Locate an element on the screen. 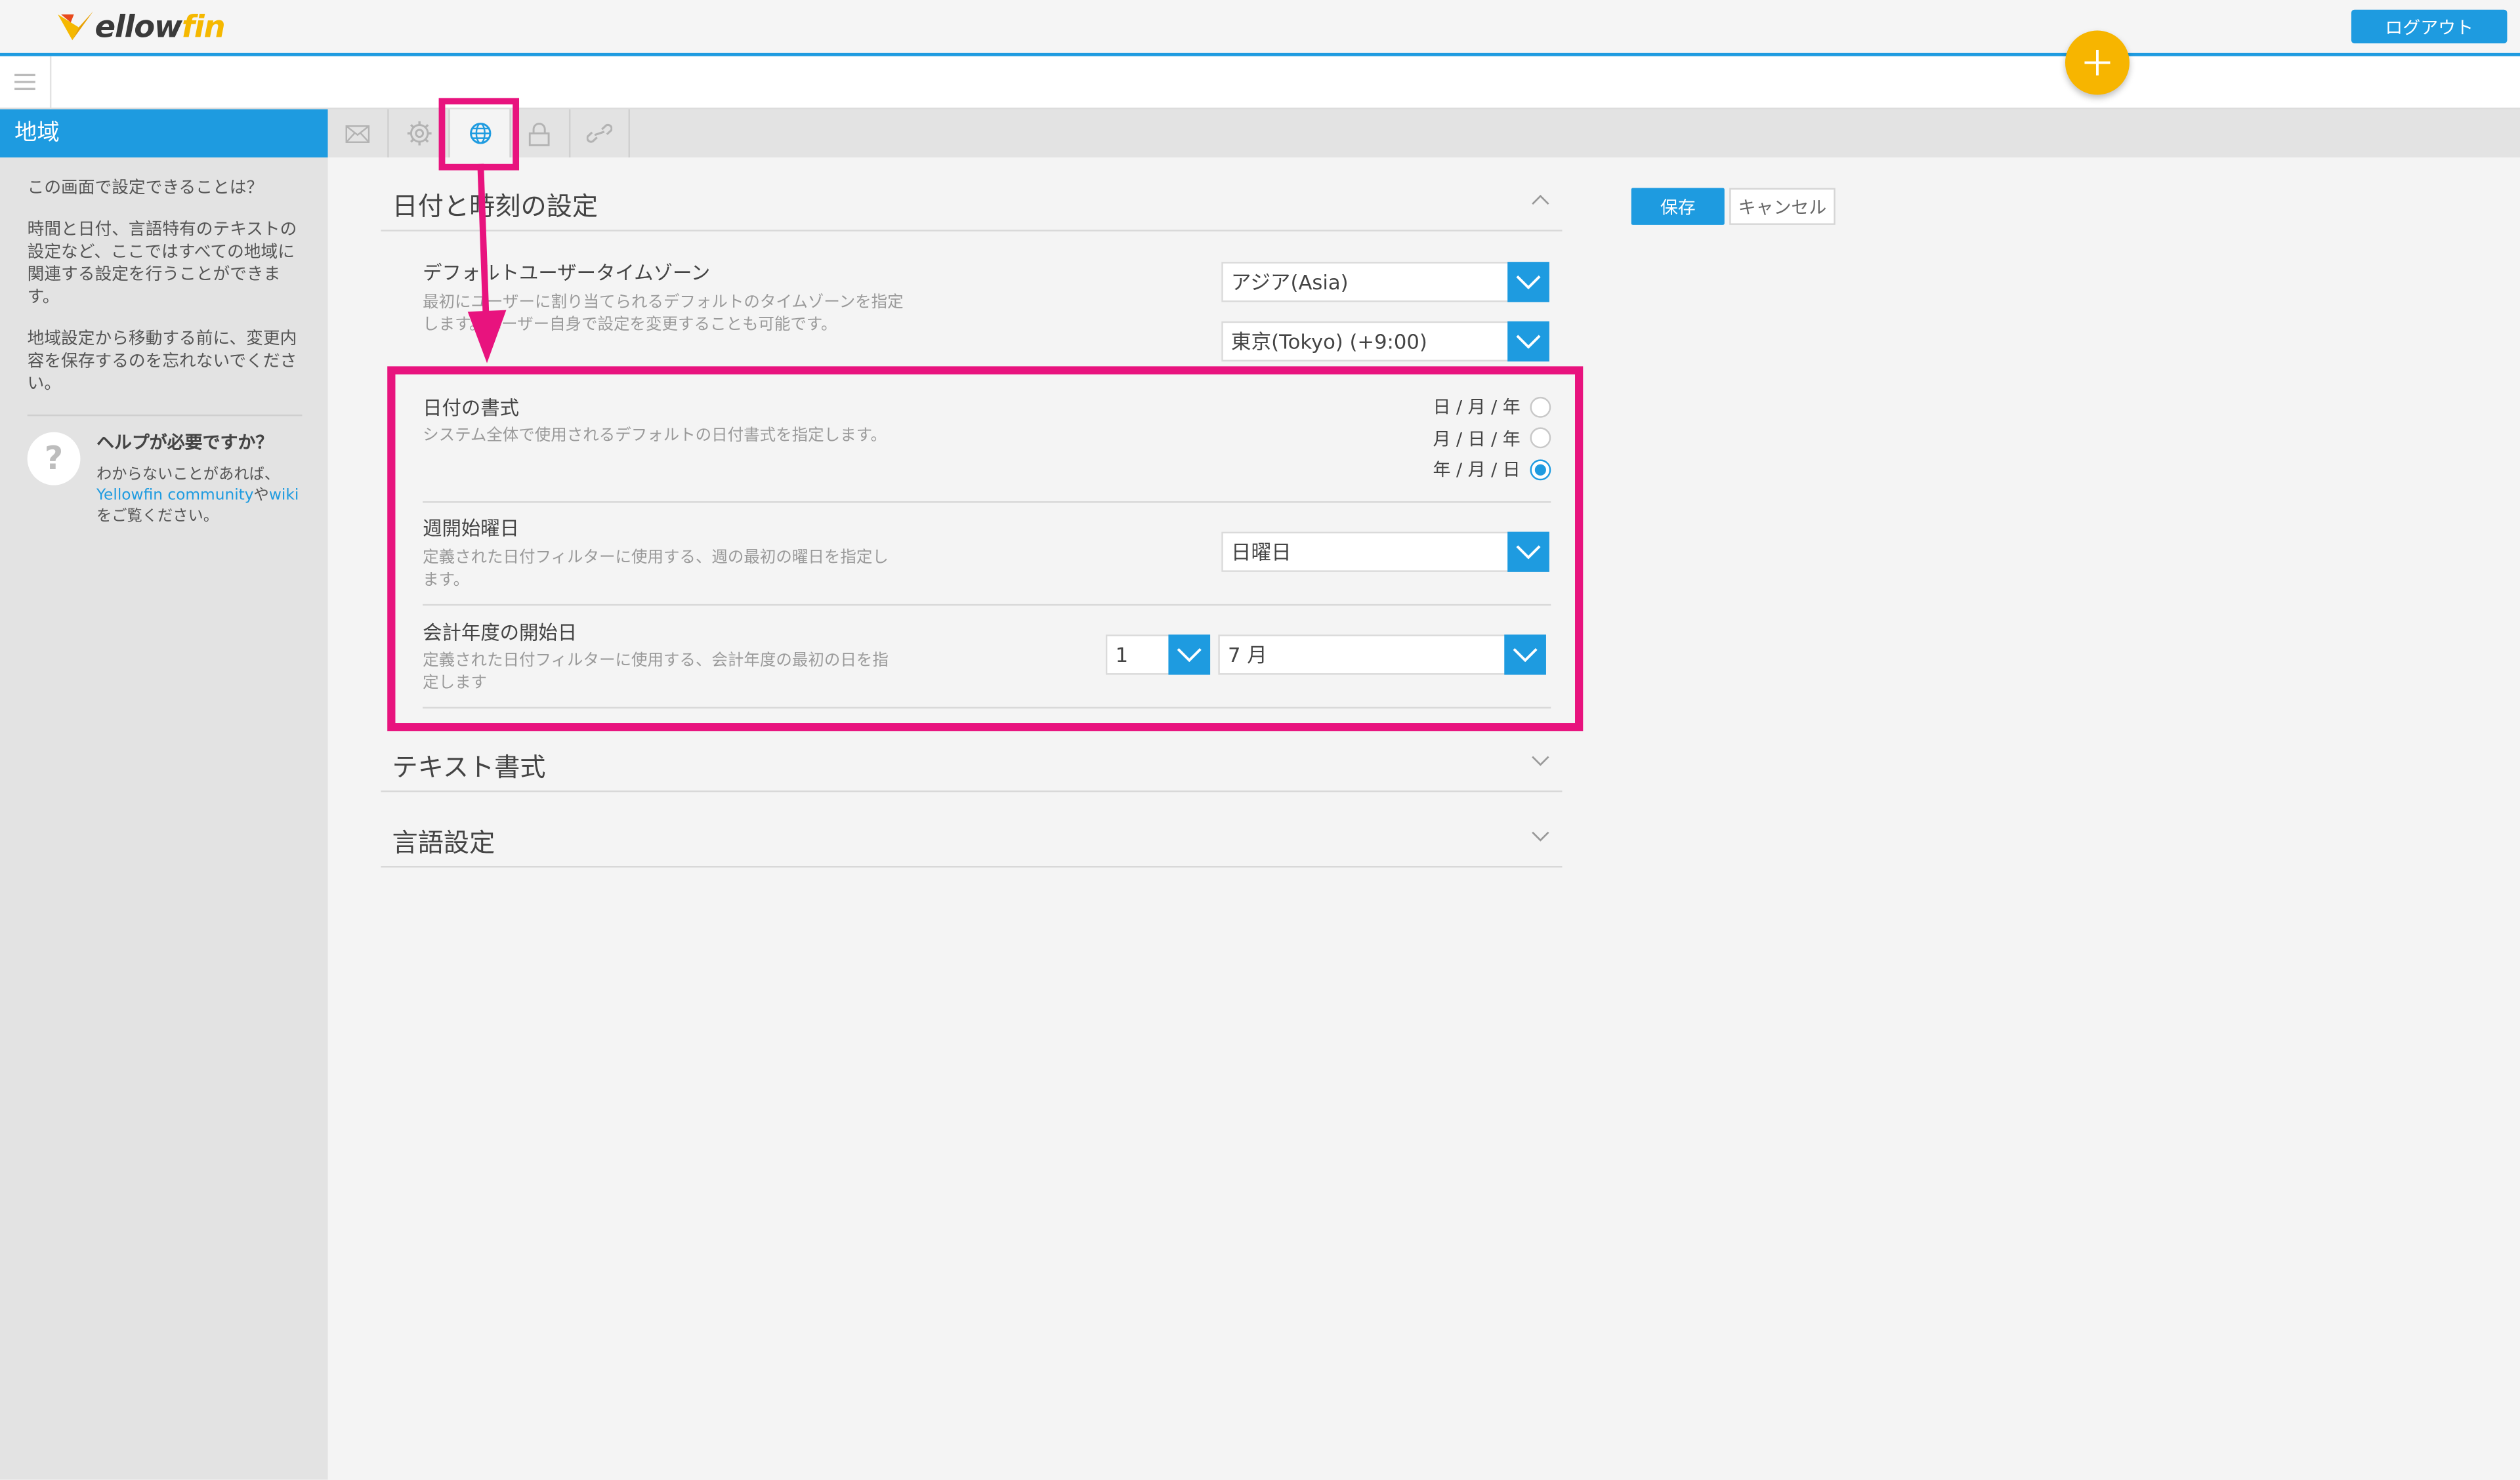 The image size is (2520, 1480). mail-icon is located at coordinates (357, 133).